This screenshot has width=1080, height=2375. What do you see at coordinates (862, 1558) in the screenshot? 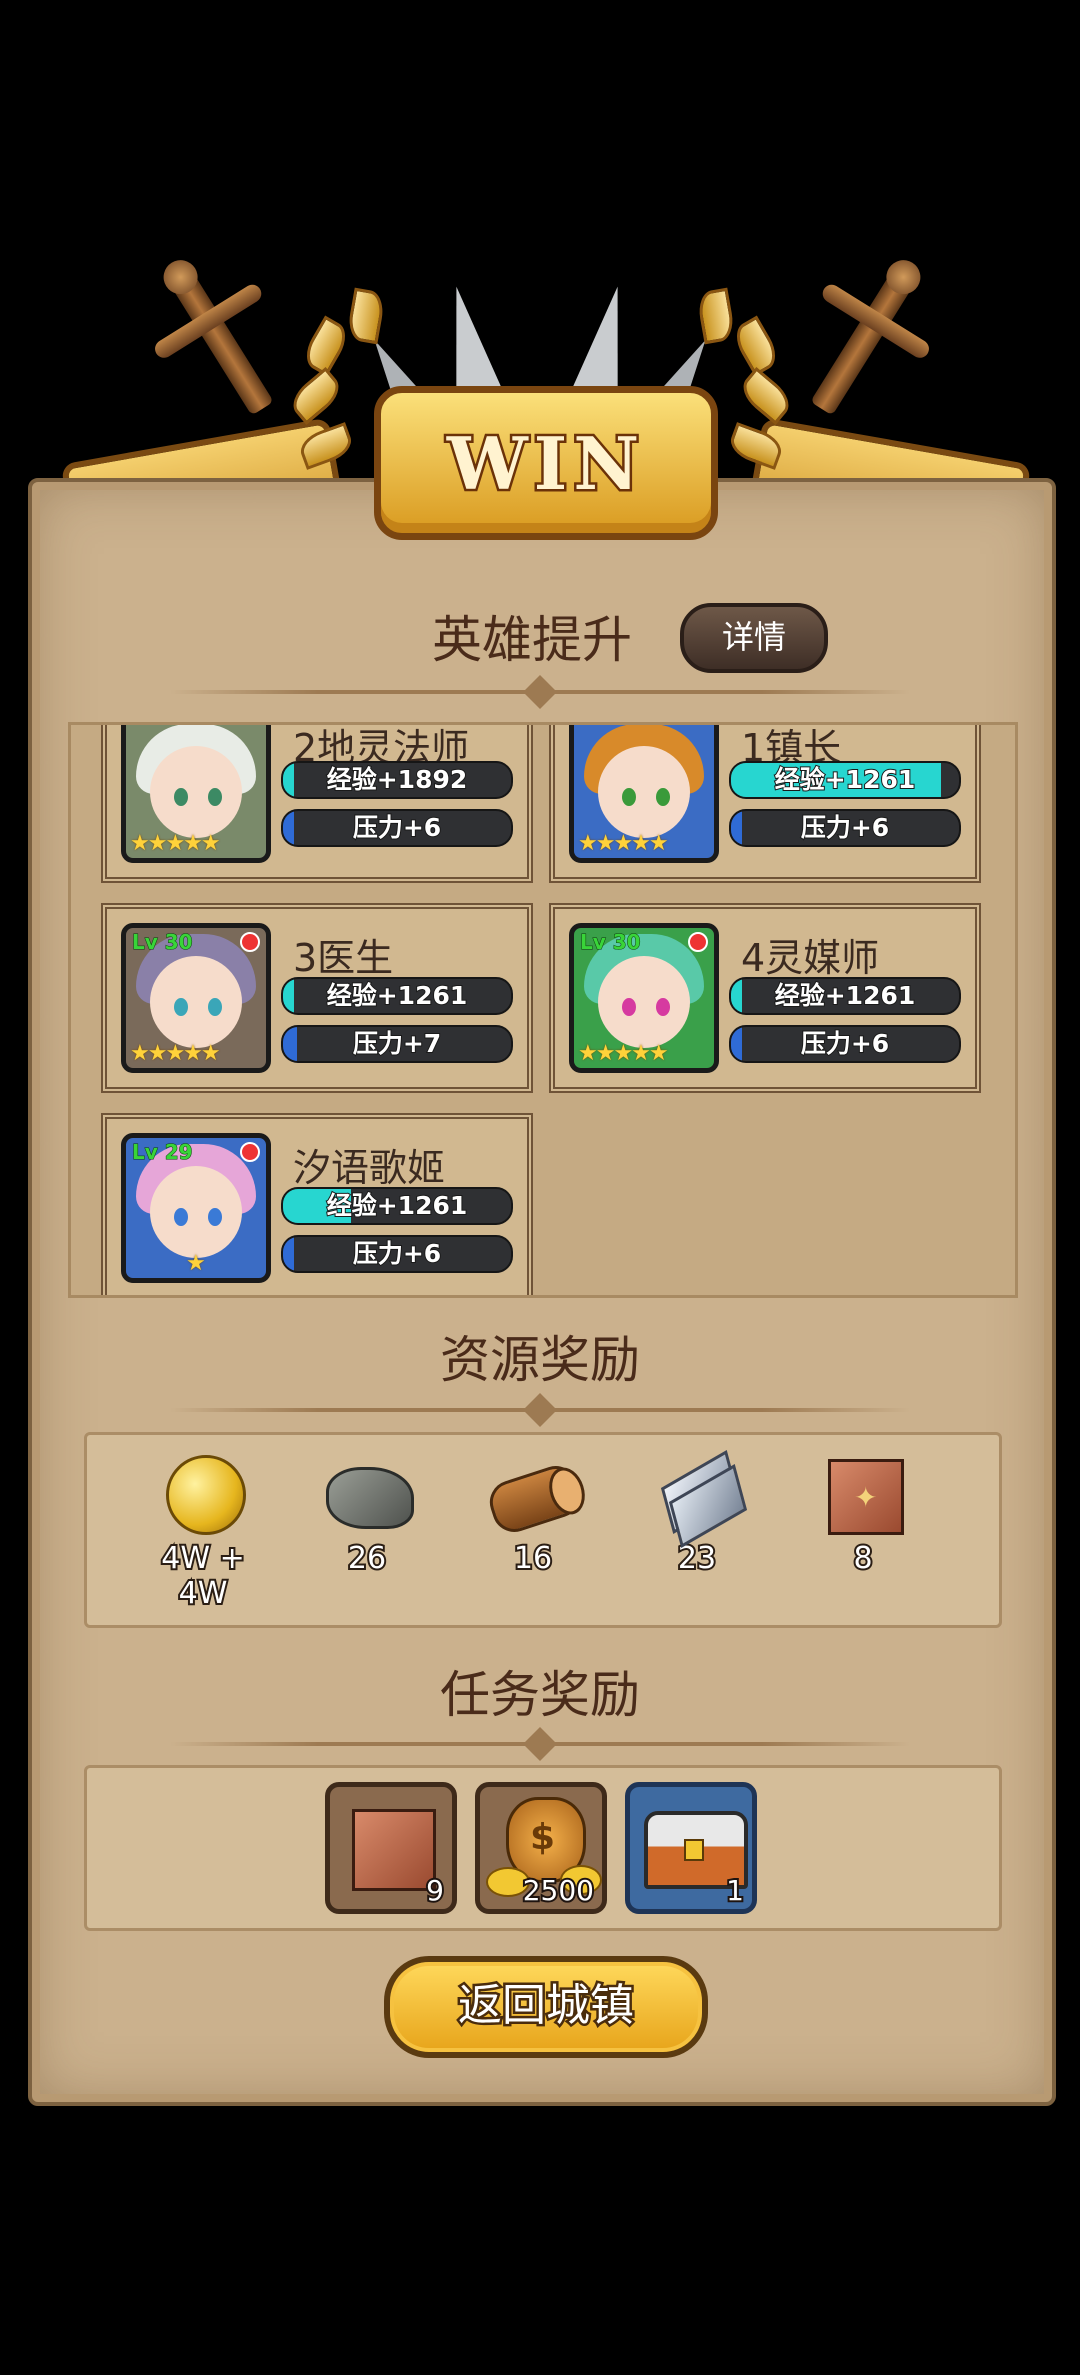
I see `resource-value: 8` at bounding box center [862, 1558].